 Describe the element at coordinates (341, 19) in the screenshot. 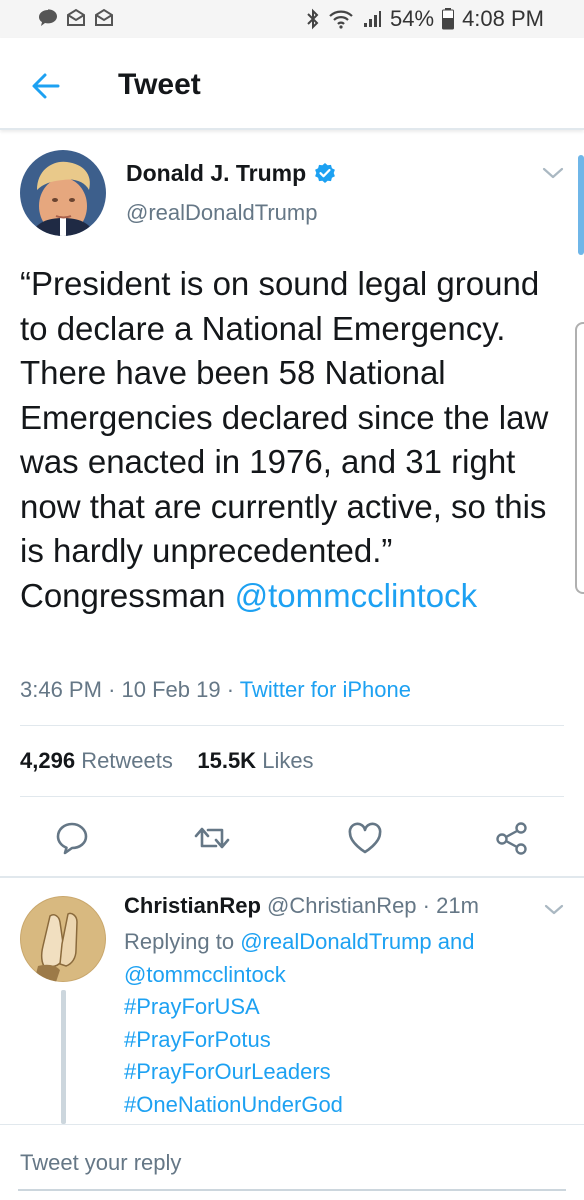

I see `wifi-icon` at that location.